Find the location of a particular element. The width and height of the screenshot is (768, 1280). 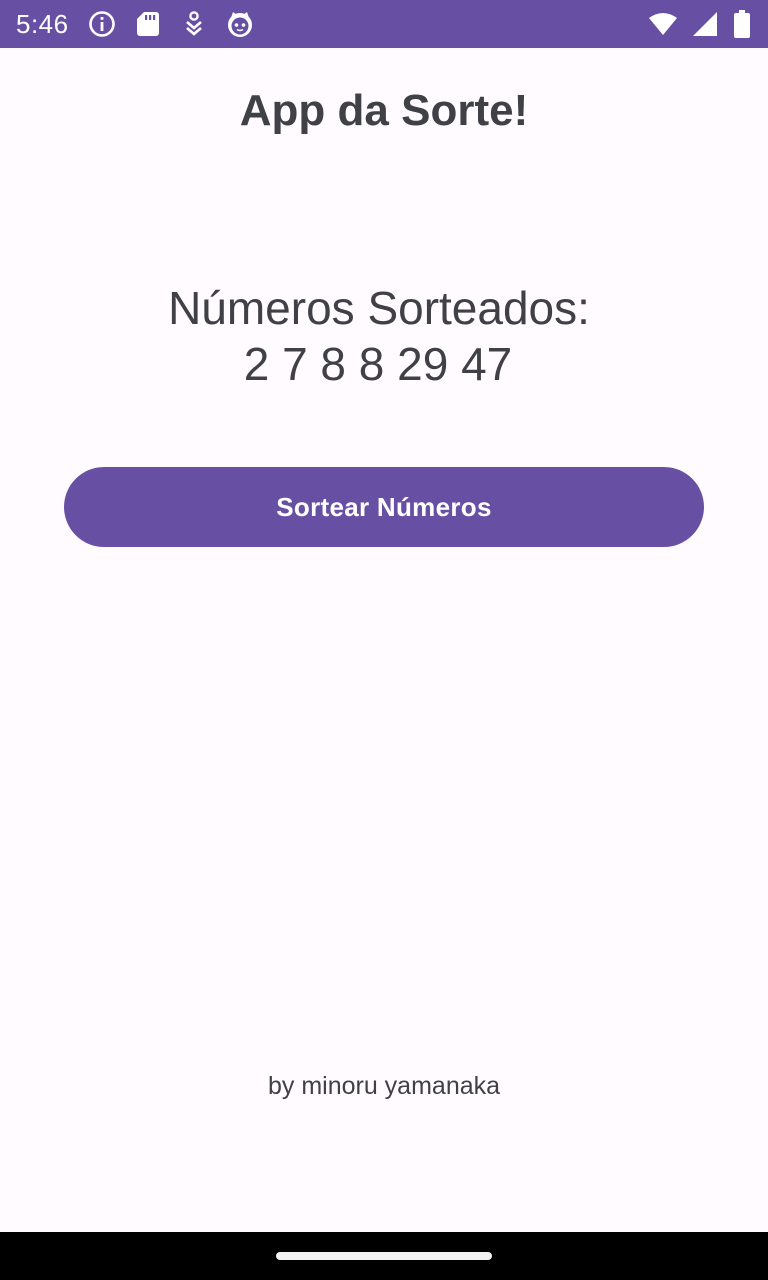

signal-icon is located at coordinates (705, 24).